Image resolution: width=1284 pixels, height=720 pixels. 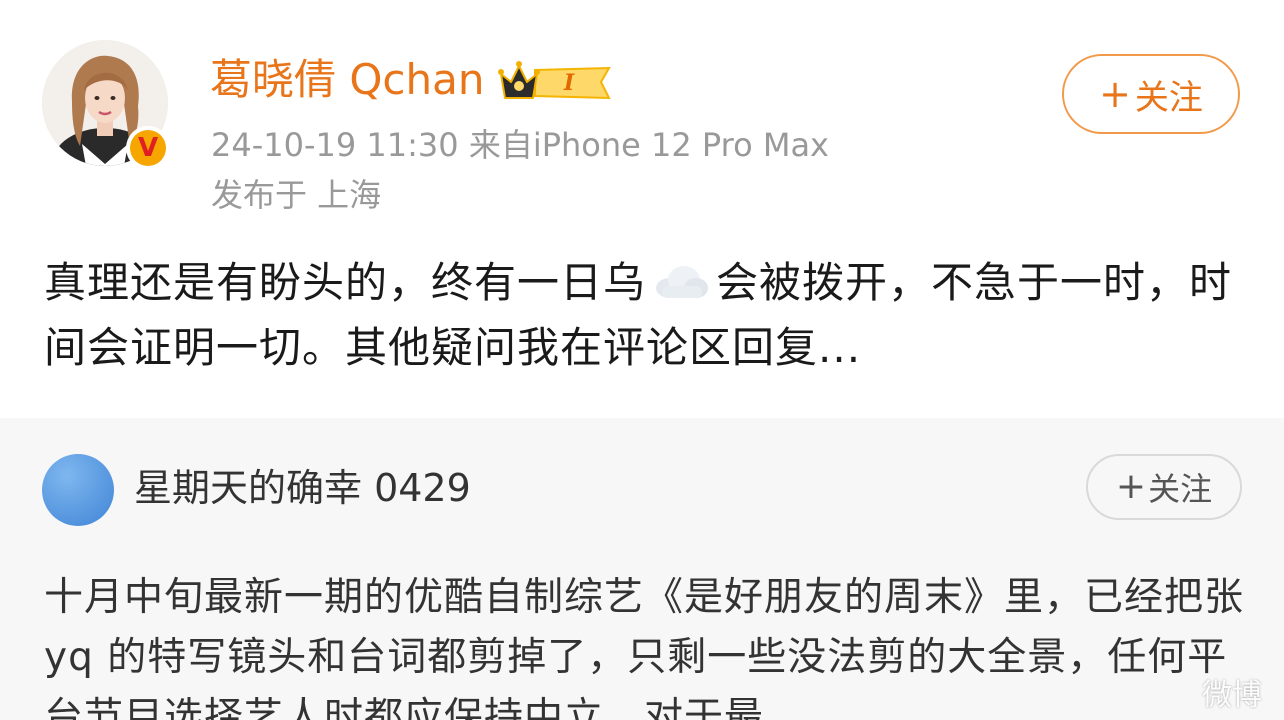 I want to click on cloud-emoji-icon, so click(x=681, y=286).